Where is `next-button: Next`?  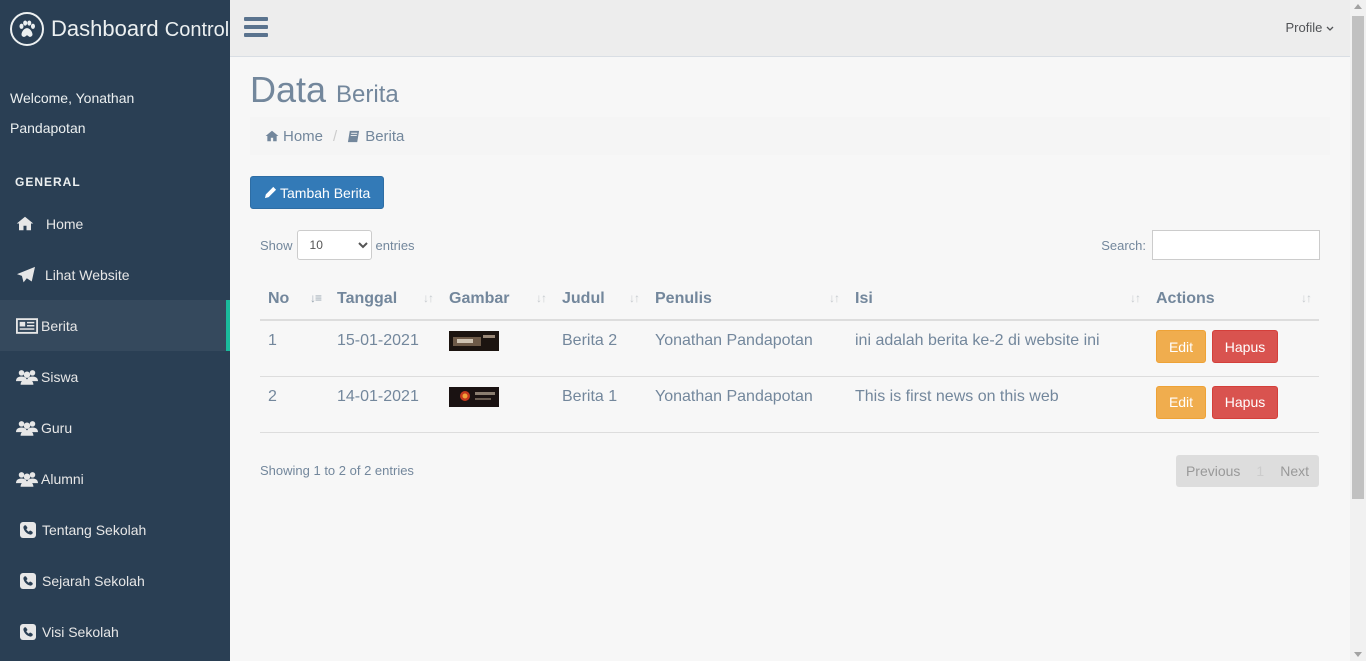
next-button: Next is located at coordinates (1294, 471).